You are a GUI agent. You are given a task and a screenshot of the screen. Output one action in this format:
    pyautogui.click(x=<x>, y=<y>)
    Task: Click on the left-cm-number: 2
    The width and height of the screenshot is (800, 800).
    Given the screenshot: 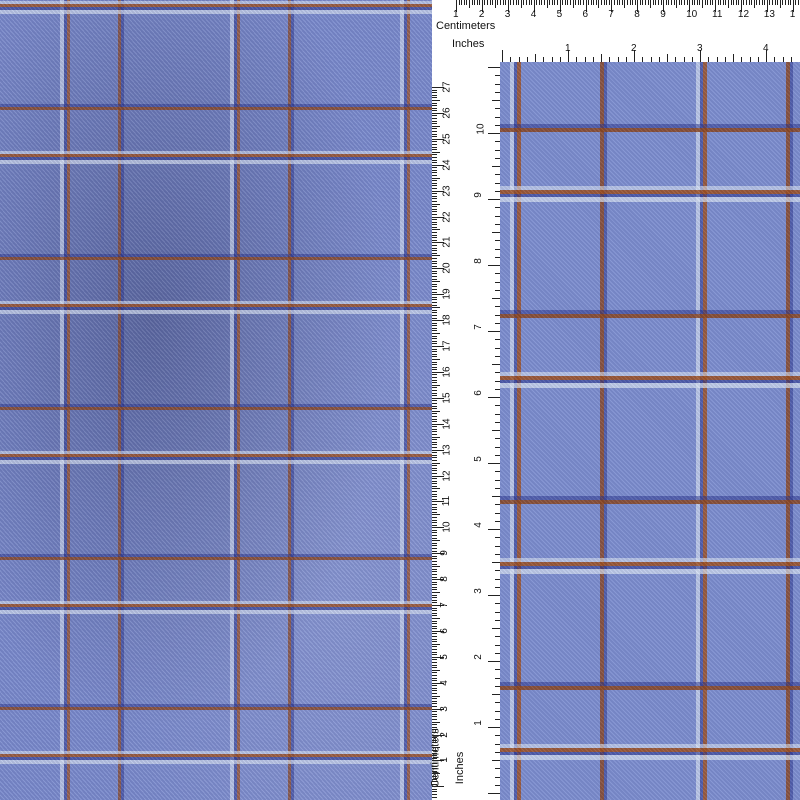 What is the action you would take?
    pyautogui.click(x=444, y=734)
    